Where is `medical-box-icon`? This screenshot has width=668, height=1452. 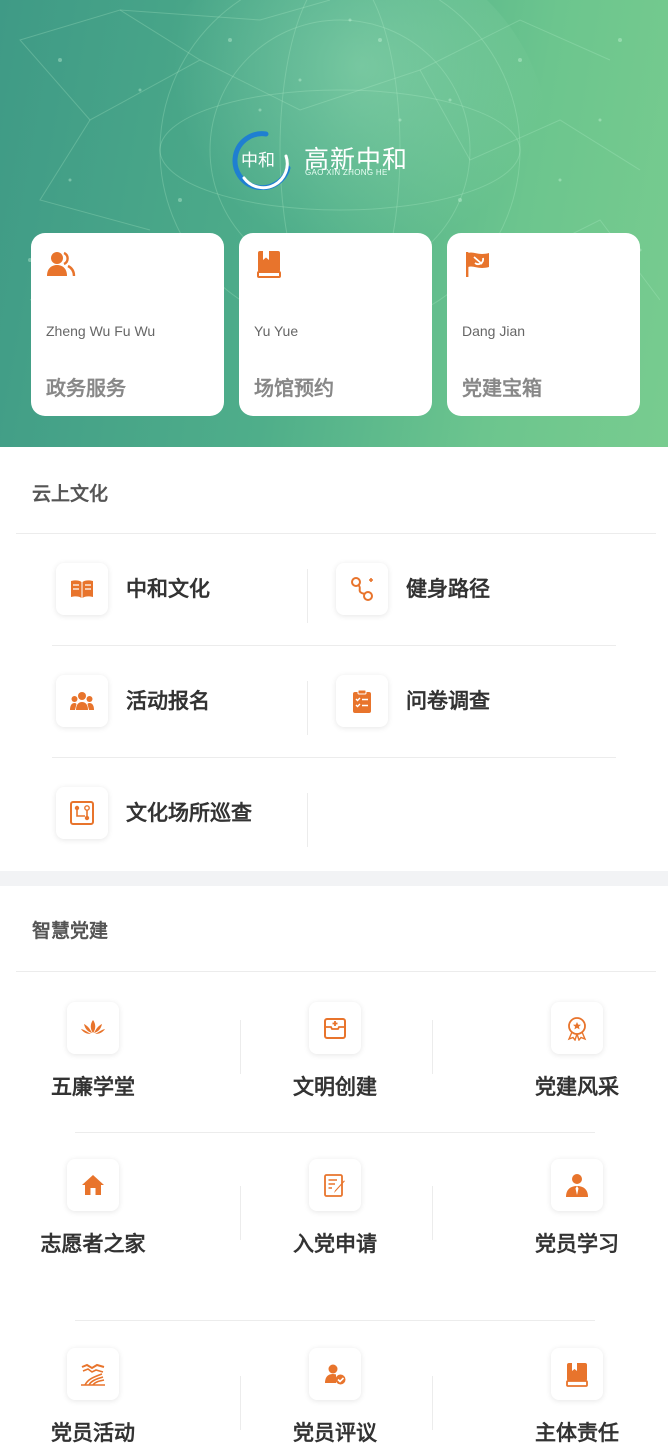 medical-box-icon is located at coordinates (335, 1028).